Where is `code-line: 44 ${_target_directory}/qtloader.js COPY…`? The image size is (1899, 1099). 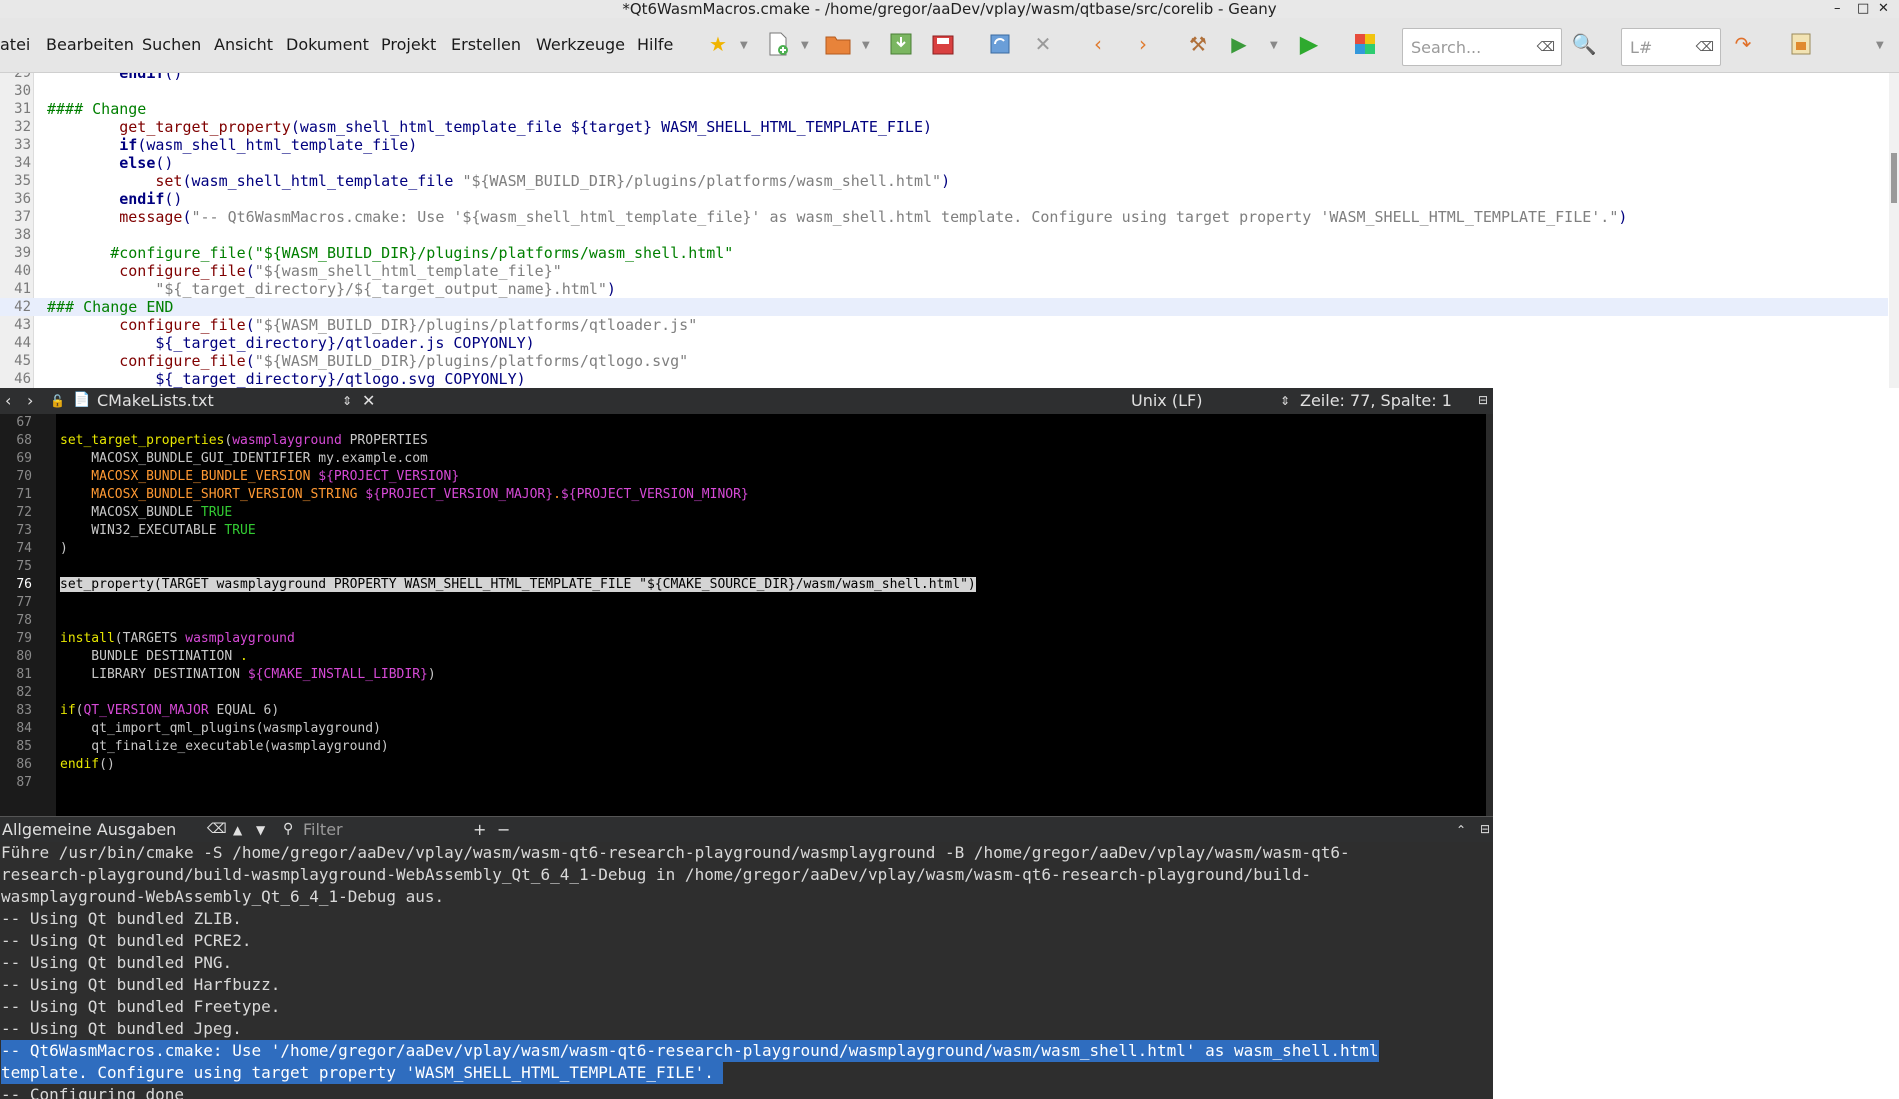 code-line: 44 ${_target_directory}/qtloader.js COPY… is located at coordinates (944, 343).